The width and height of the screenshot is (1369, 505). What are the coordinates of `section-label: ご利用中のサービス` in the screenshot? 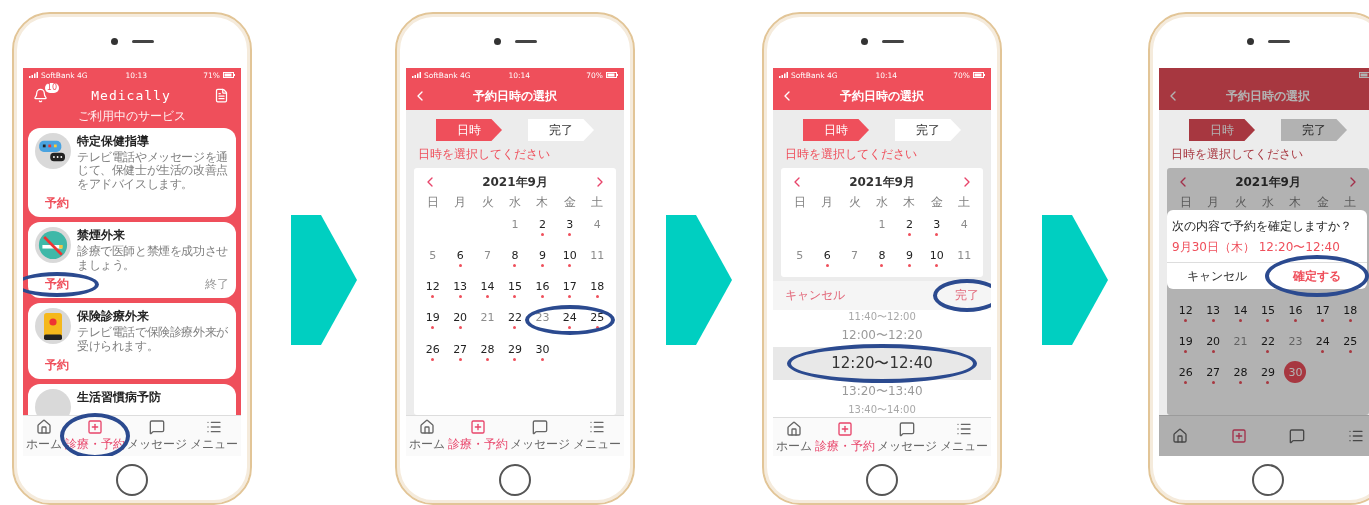 It's located at (132, 116).